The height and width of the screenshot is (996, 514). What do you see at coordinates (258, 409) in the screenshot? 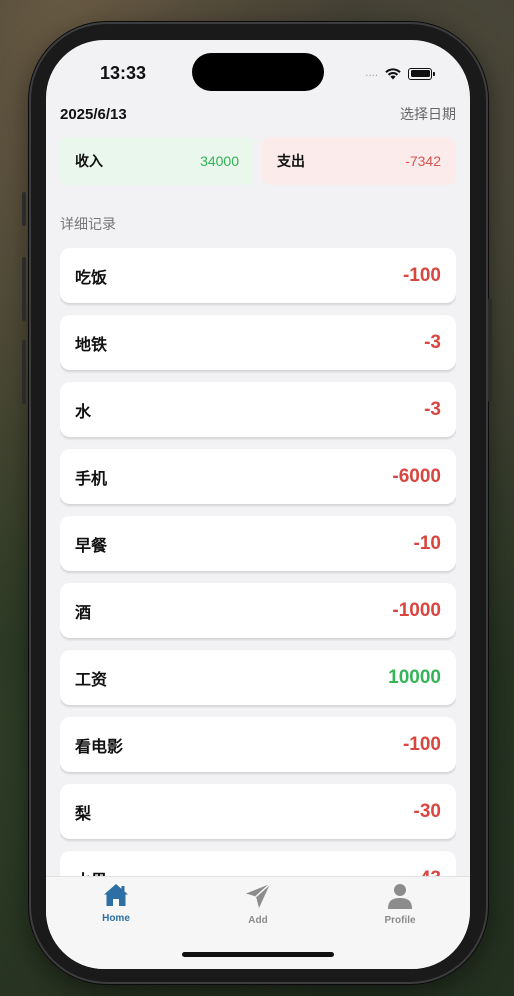
I see `list-item: 水 -3` at bounding box center [258, 409].